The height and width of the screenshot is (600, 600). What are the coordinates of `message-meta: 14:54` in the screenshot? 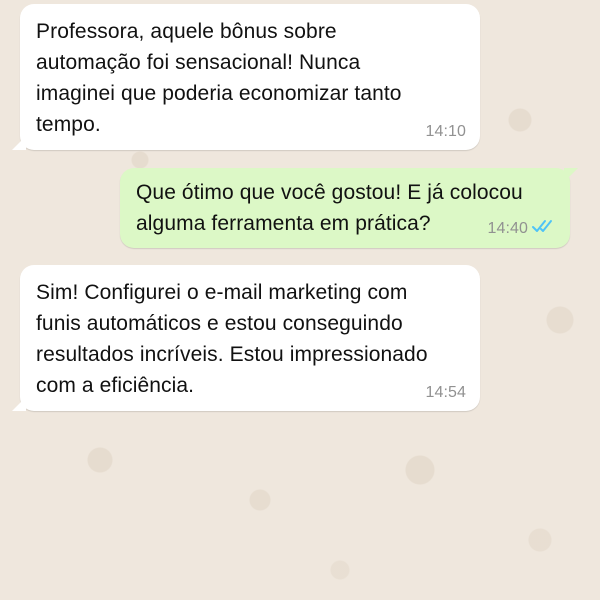 It's located at (445, 393).